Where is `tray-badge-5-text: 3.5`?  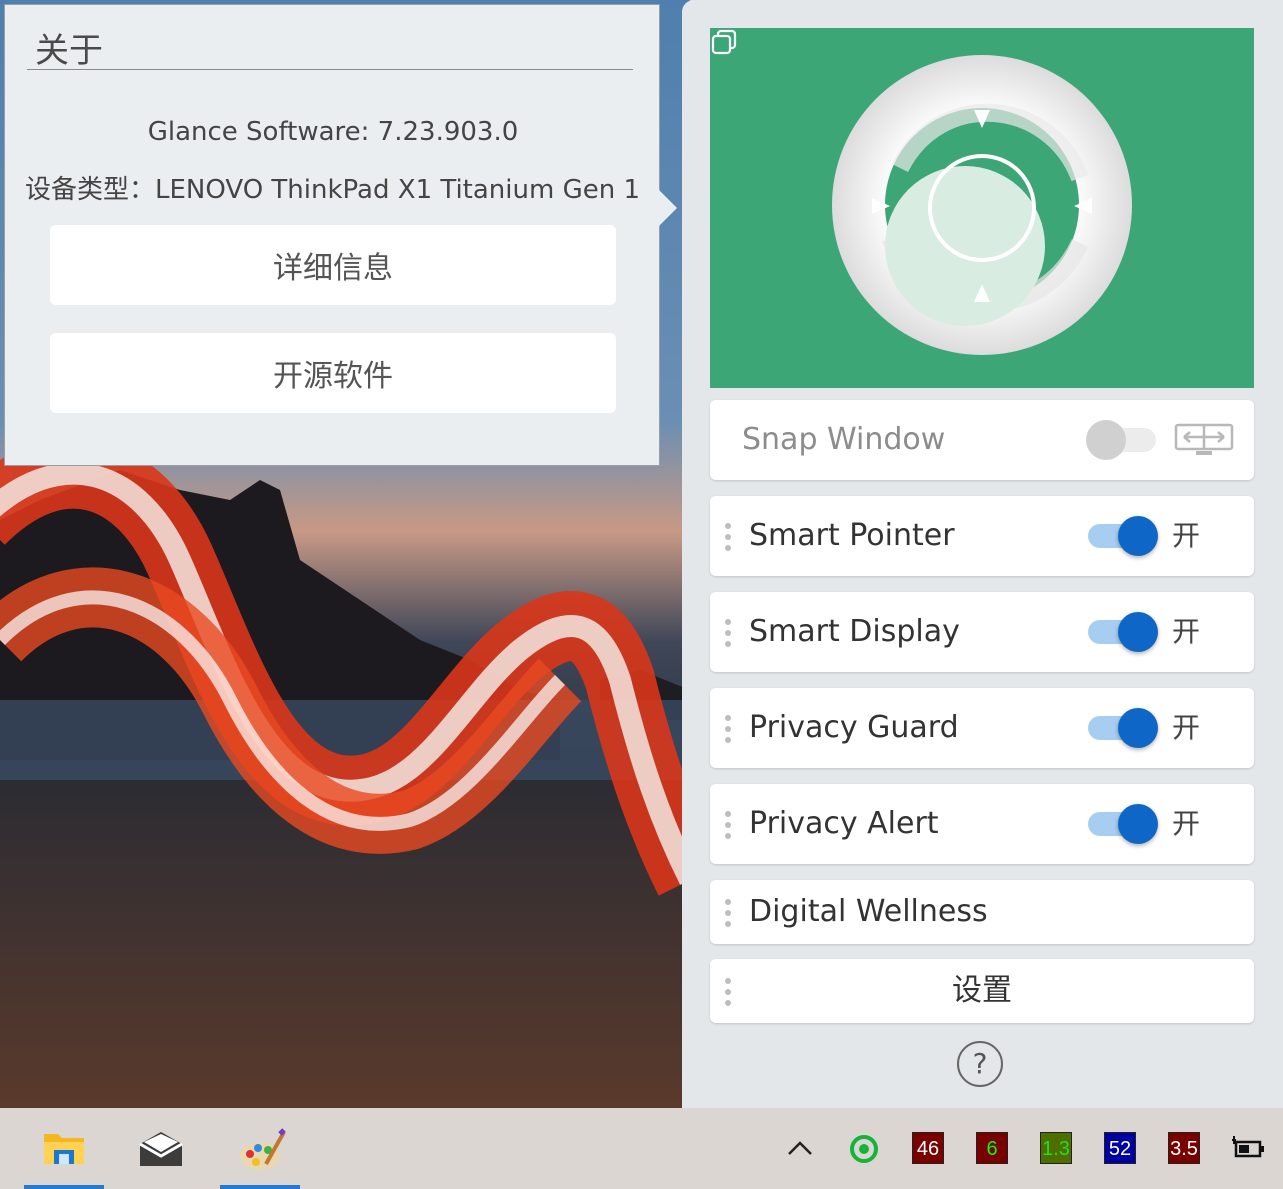
tray-badge-5-text: 3.5 is located at coordinates (1184, 1149).